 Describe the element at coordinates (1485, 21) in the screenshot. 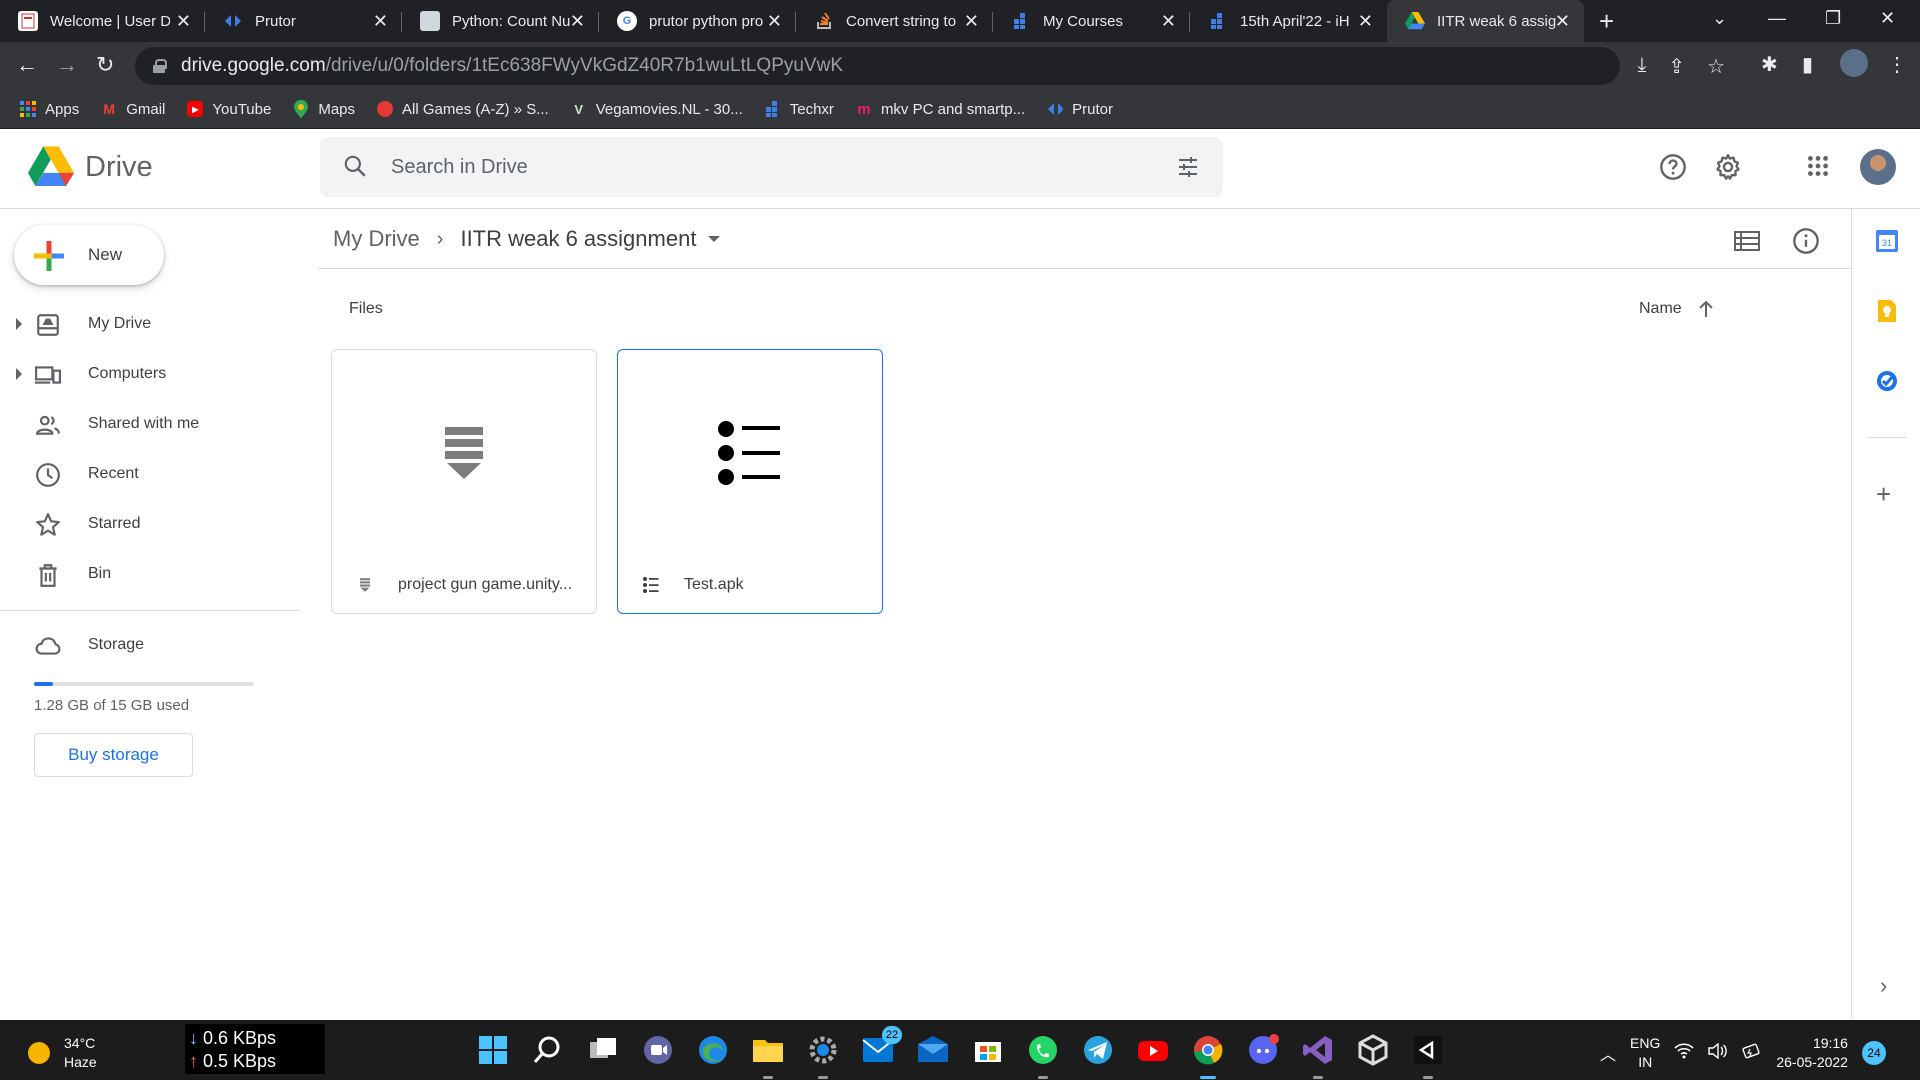

I see `browser-tab-active: IITR weak 6 assign ✕` at that location.